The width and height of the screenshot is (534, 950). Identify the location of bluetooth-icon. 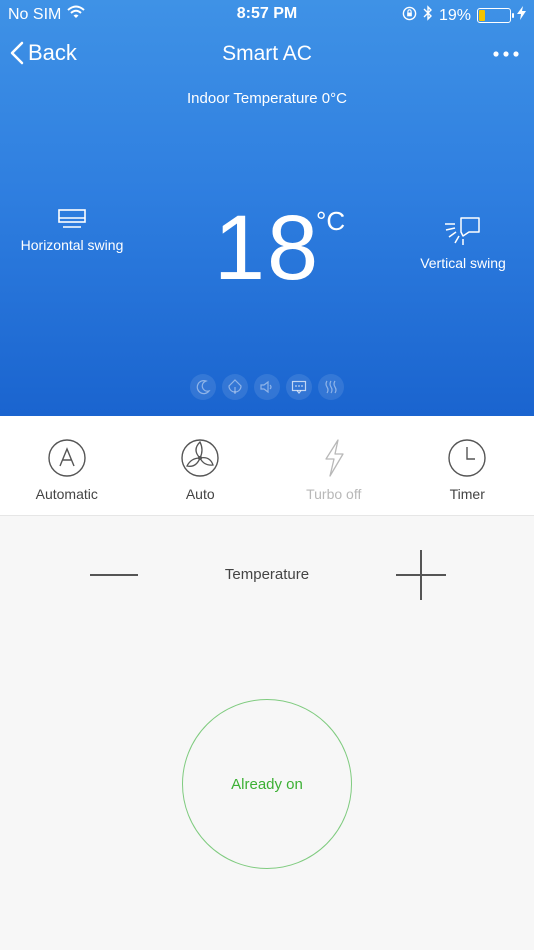
(428, 15).